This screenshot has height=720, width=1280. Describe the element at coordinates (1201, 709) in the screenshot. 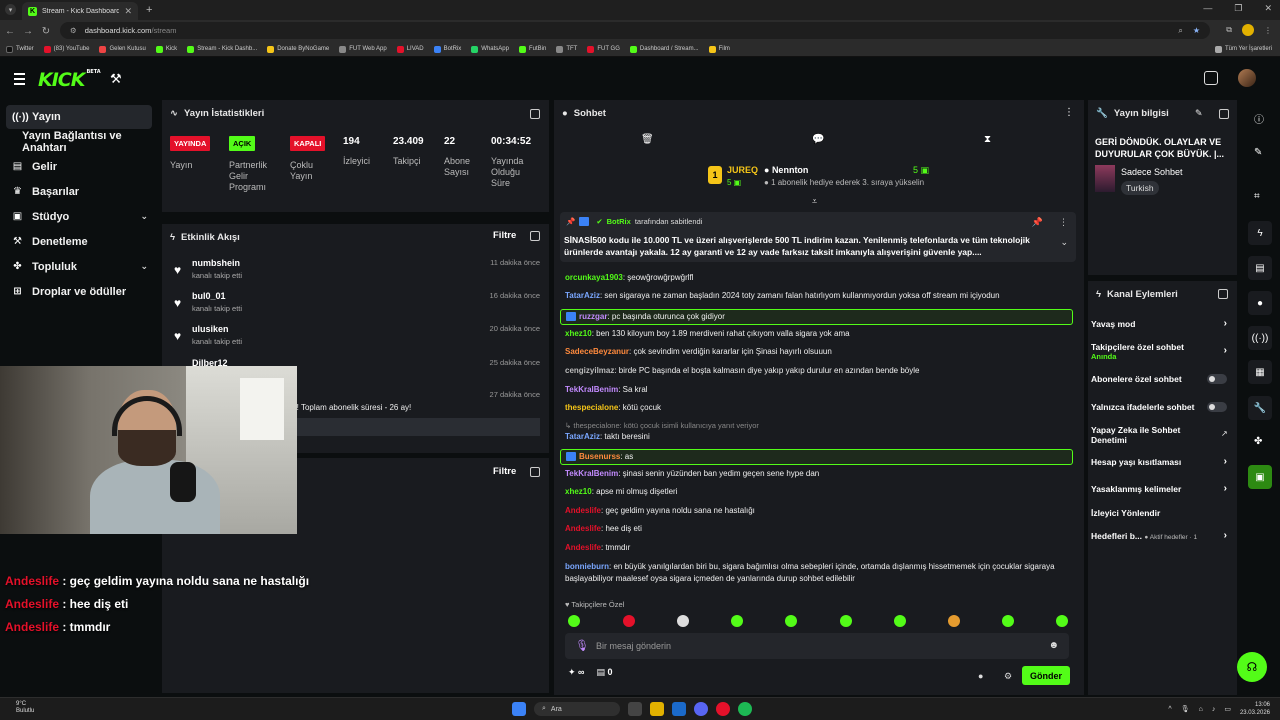

I see `network-icon: ⌂` at that location.